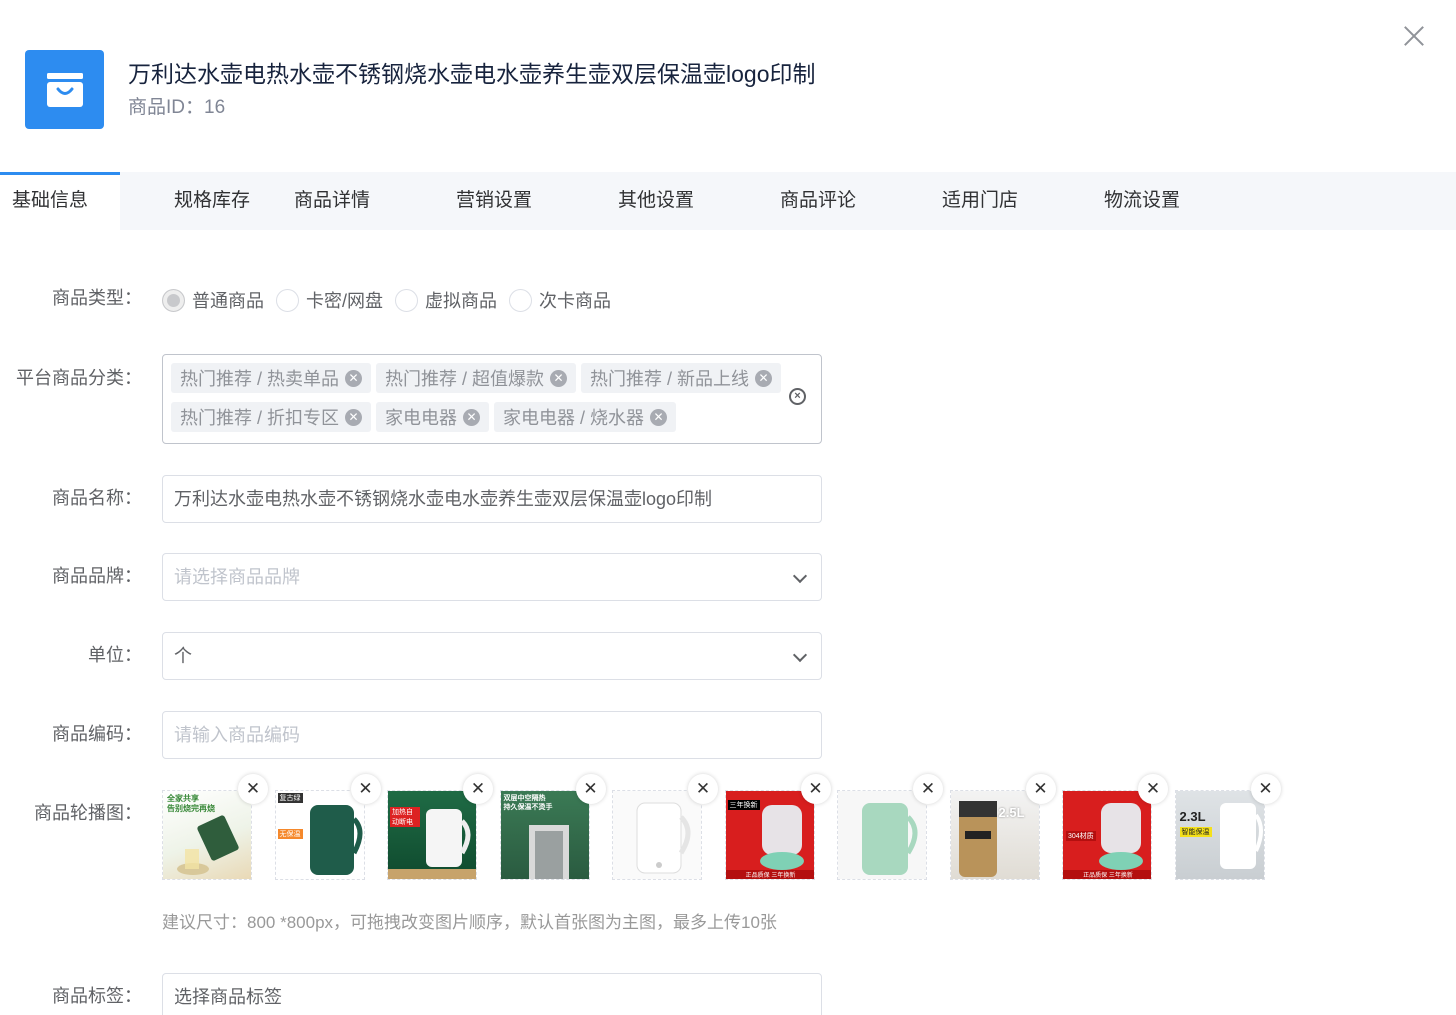 The height and width of the screenshot is (1015, 1456). What do you see at coordinates (329, 300) in the screenshot?
I see `radio-card-disk: 卡密/网盘` at bounding box center [329, 300].